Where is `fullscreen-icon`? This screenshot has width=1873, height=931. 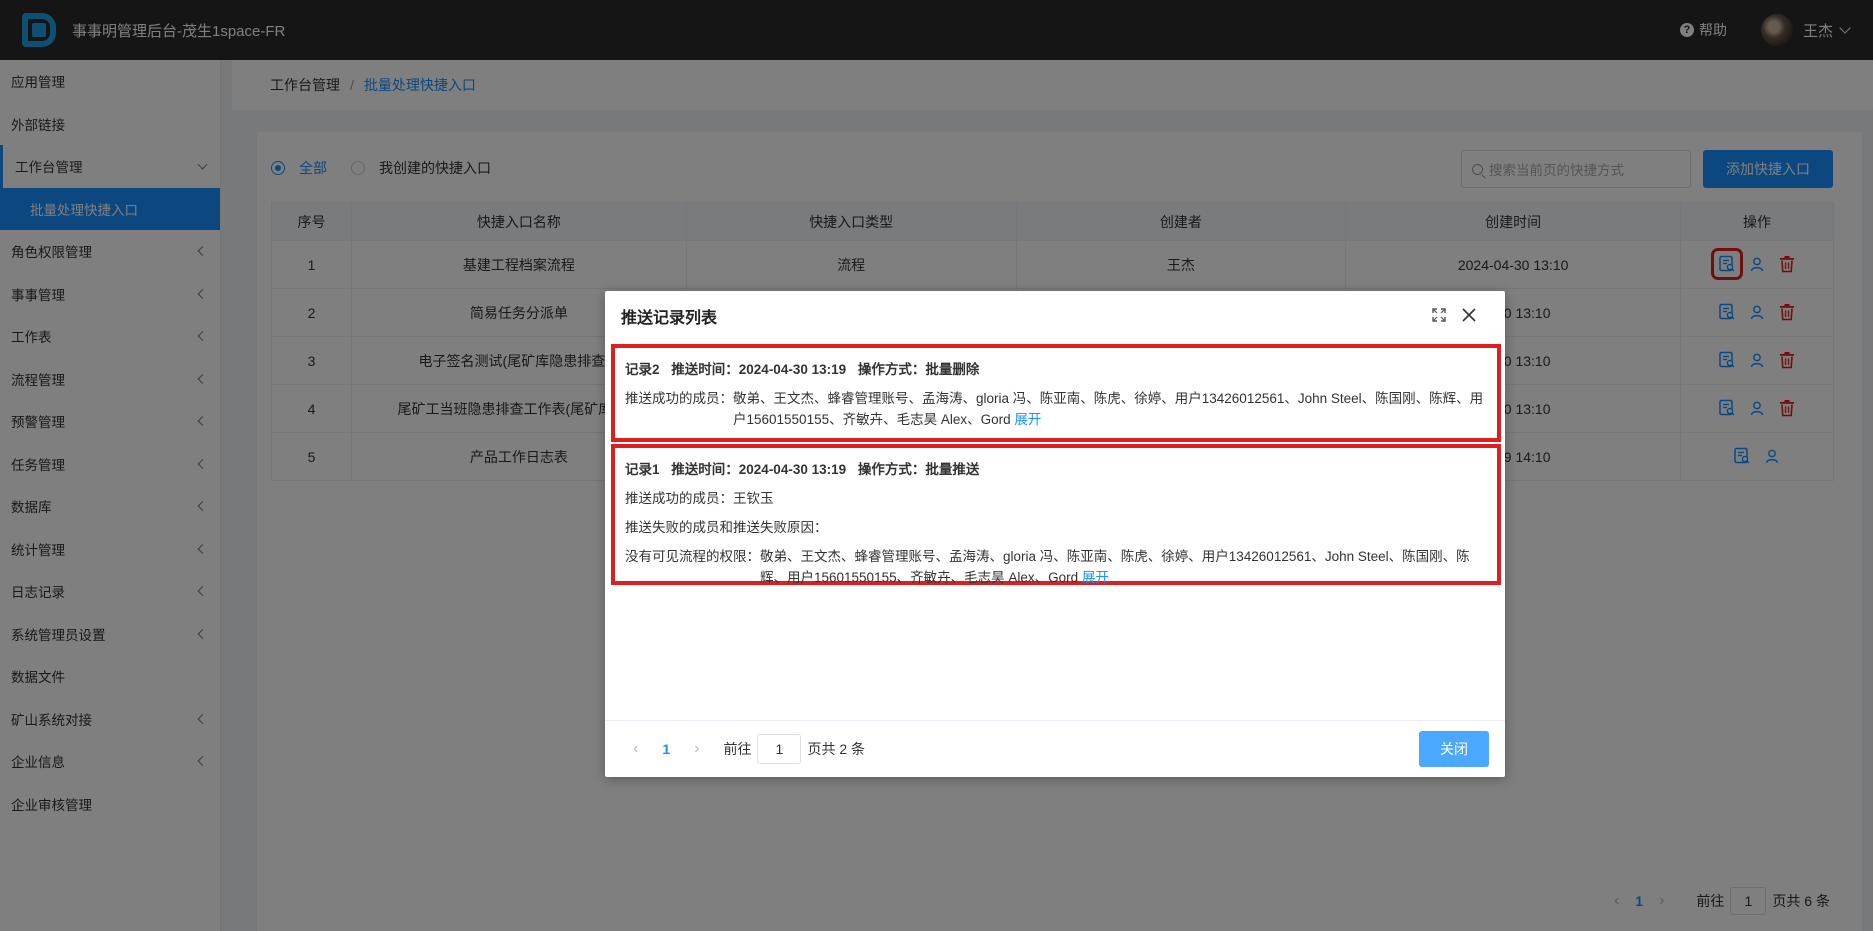
fullscreen-icon is located at coordinates (1439, 316).